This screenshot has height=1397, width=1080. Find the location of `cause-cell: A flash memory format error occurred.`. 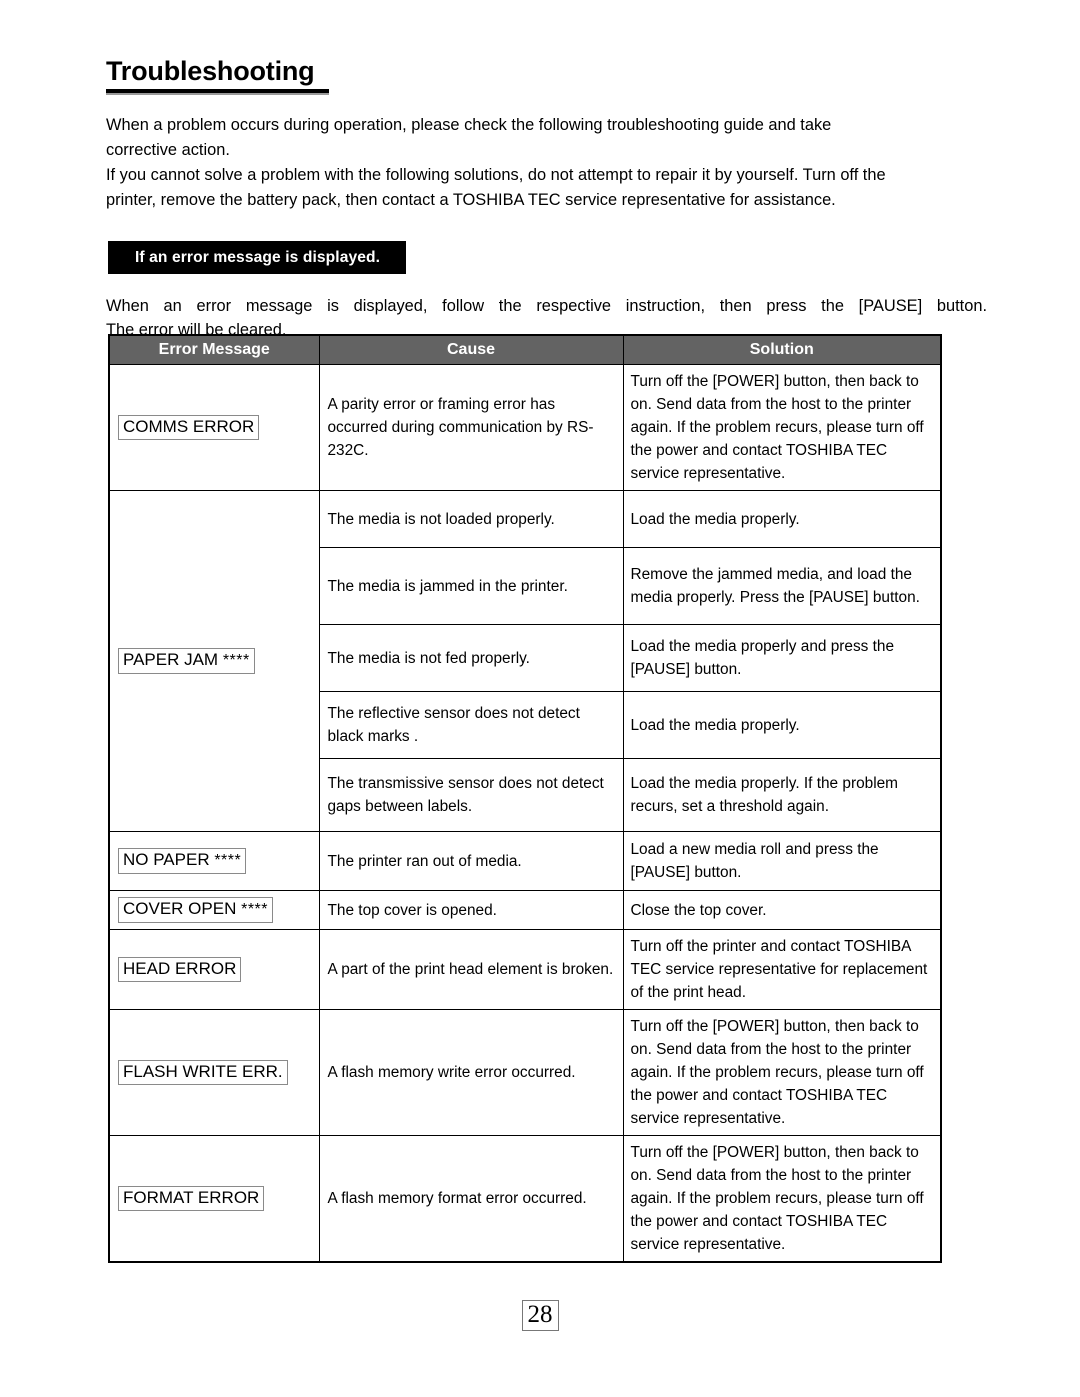

cause-cell: A flash memory format error occurred. is located at coordinates (471, 1199).